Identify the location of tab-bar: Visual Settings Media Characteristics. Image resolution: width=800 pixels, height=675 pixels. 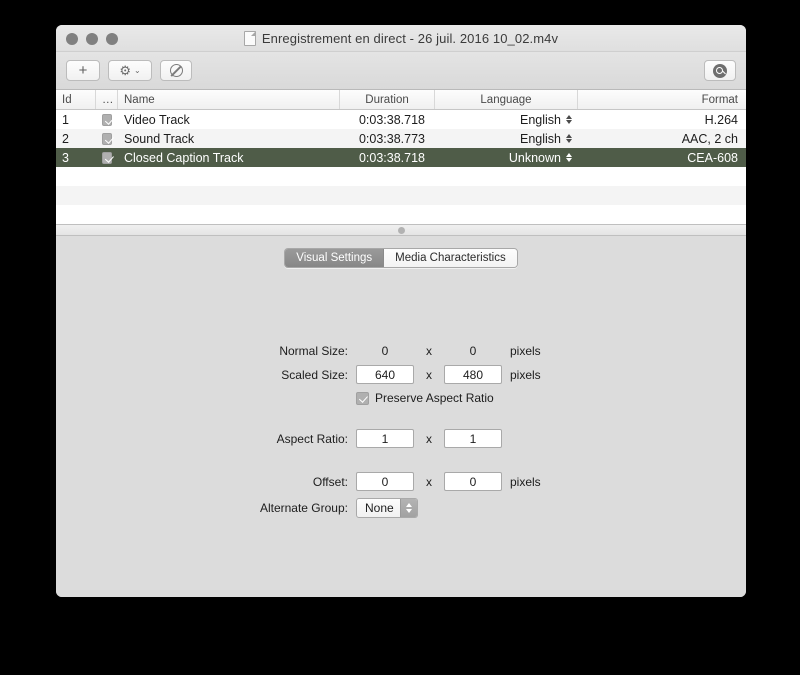
(401, 258).